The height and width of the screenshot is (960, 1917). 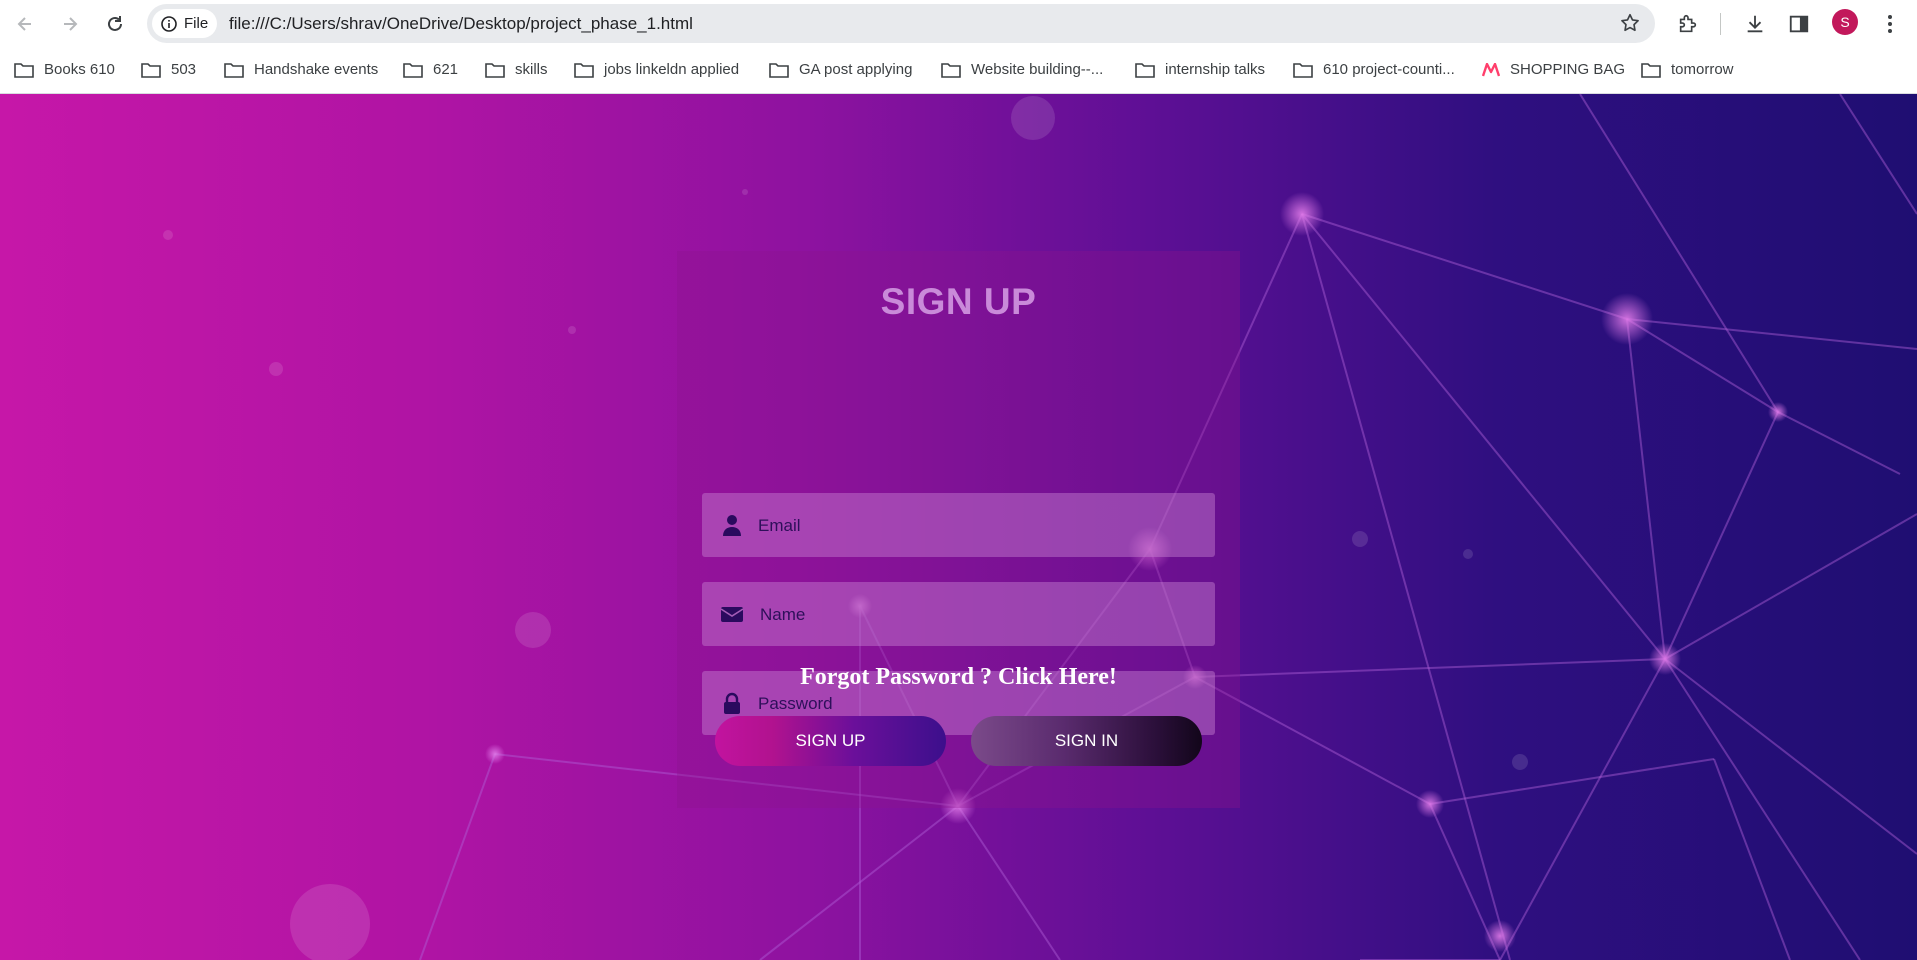 I want to click on bookmark-label: SHOPPING BAG, so click(x=1568, y=69).